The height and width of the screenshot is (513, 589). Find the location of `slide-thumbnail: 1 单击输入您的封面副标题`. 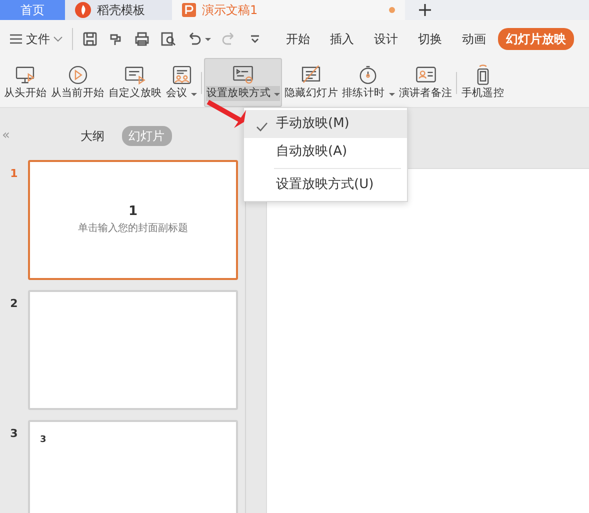

slide-thumbnail: 1 单击输入您的封面副标题 is located at coordinates (133, 220).